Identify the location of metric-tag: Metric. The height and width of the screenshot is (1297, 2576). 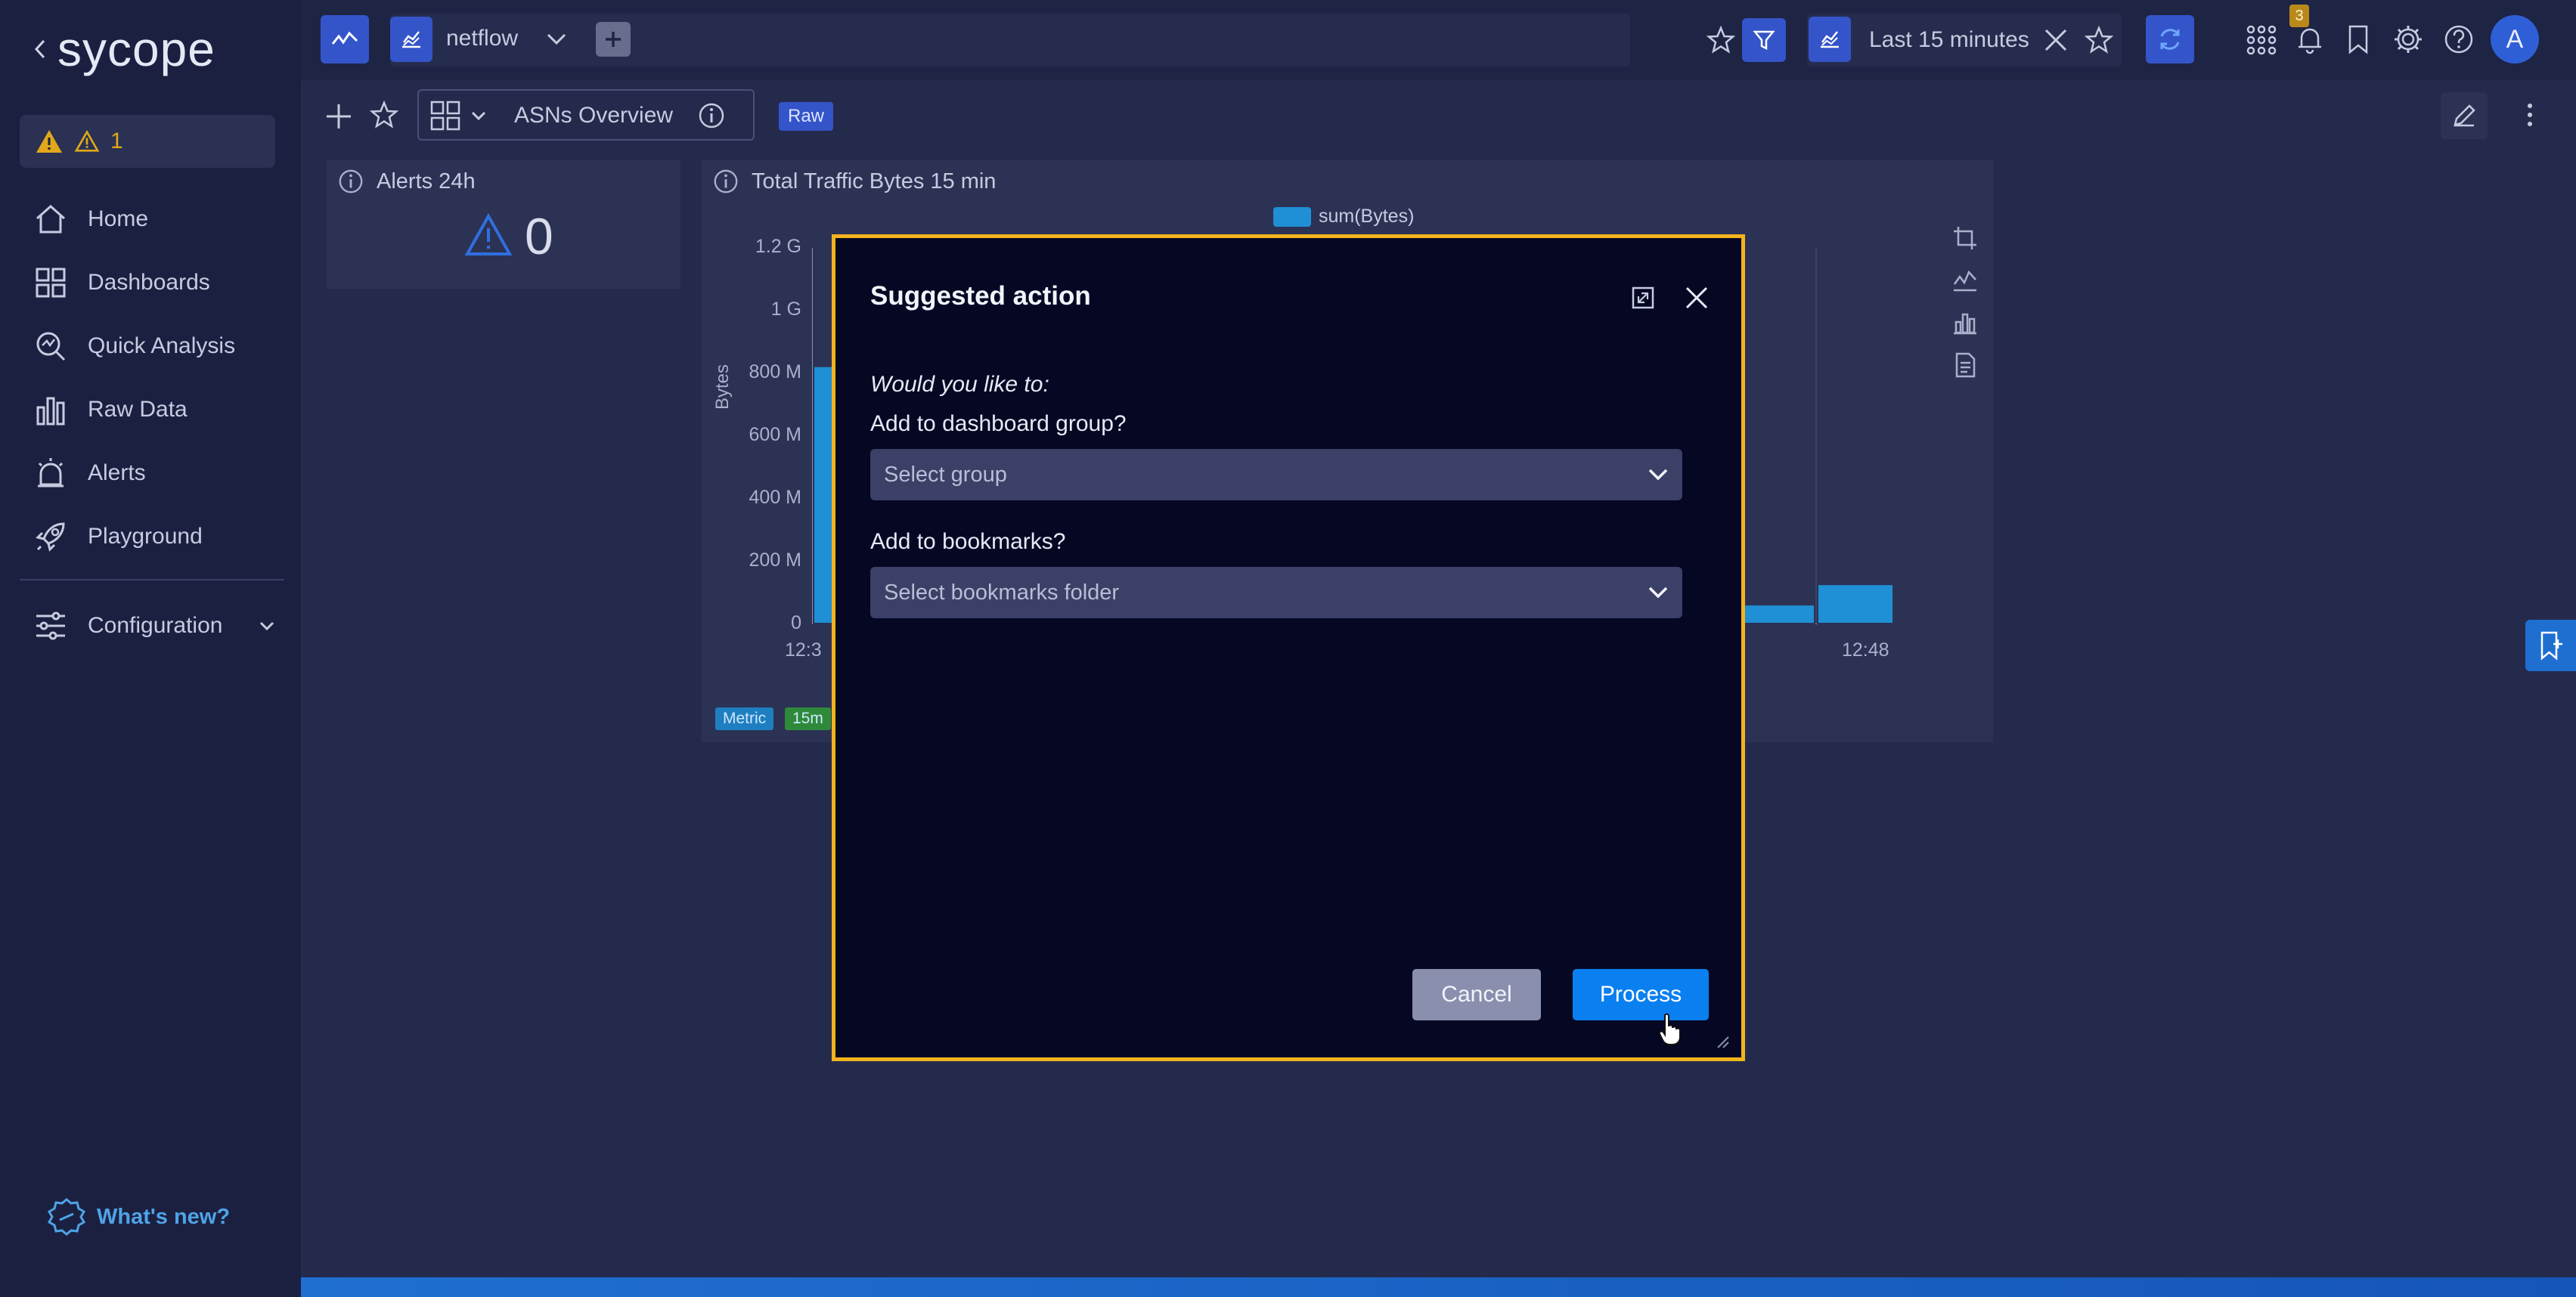
(744, 718).